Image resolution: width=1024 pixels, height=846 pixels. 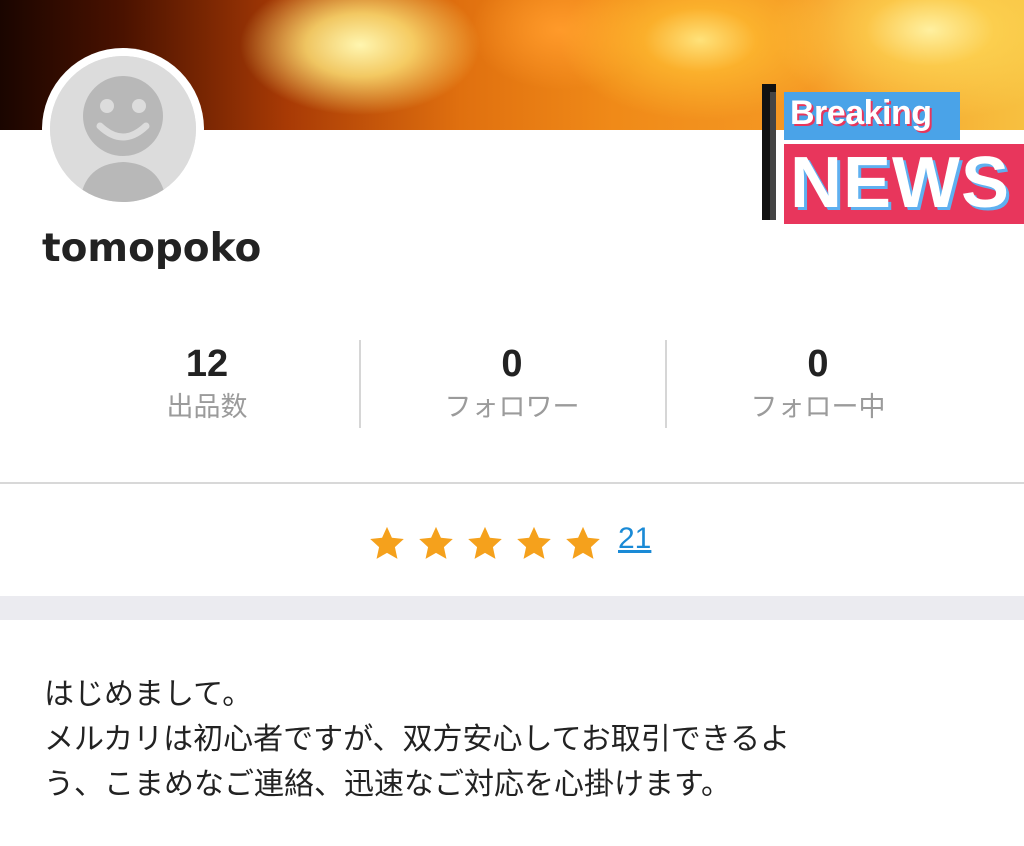 What do you see at coordinates (818, 407) in the screenshot?
I see `stat-following-label: フォロー中` at bounding box center [818, 407].